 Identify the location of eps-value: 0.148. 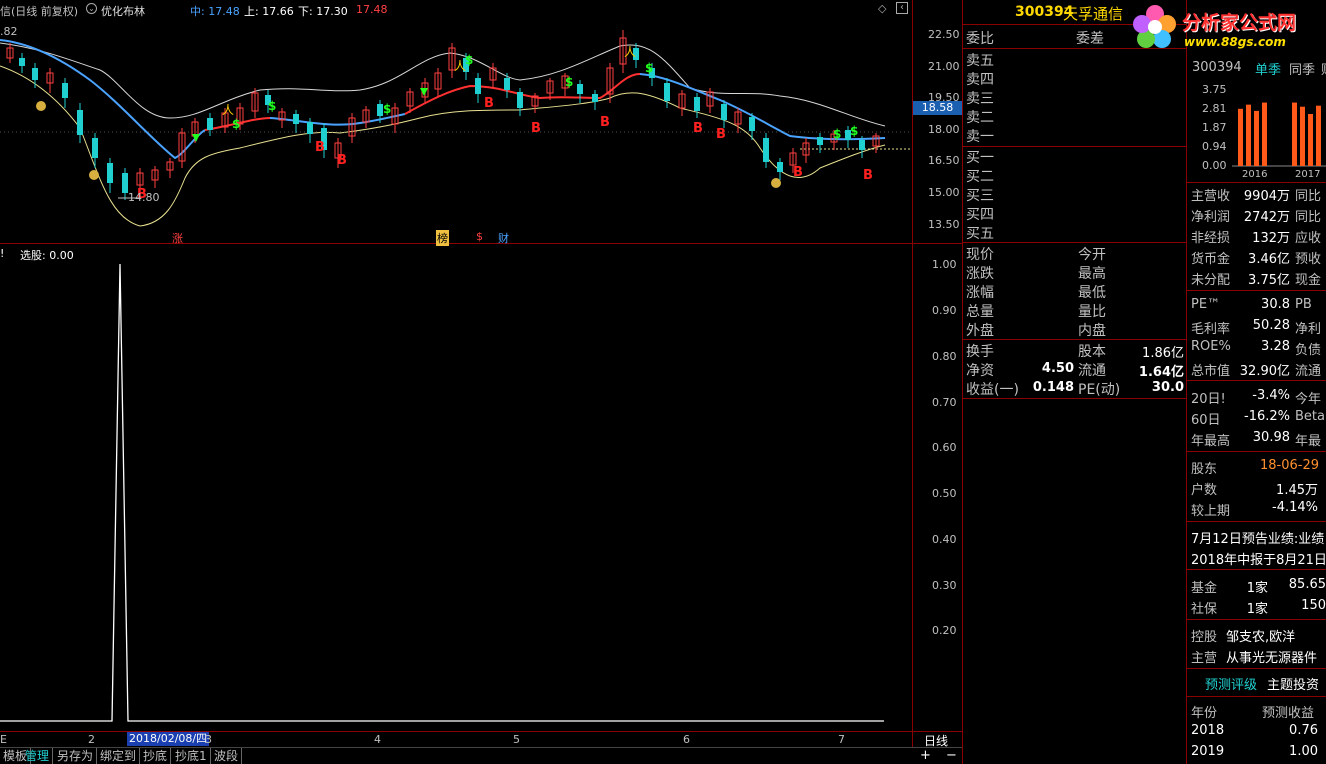
(1053, 387).